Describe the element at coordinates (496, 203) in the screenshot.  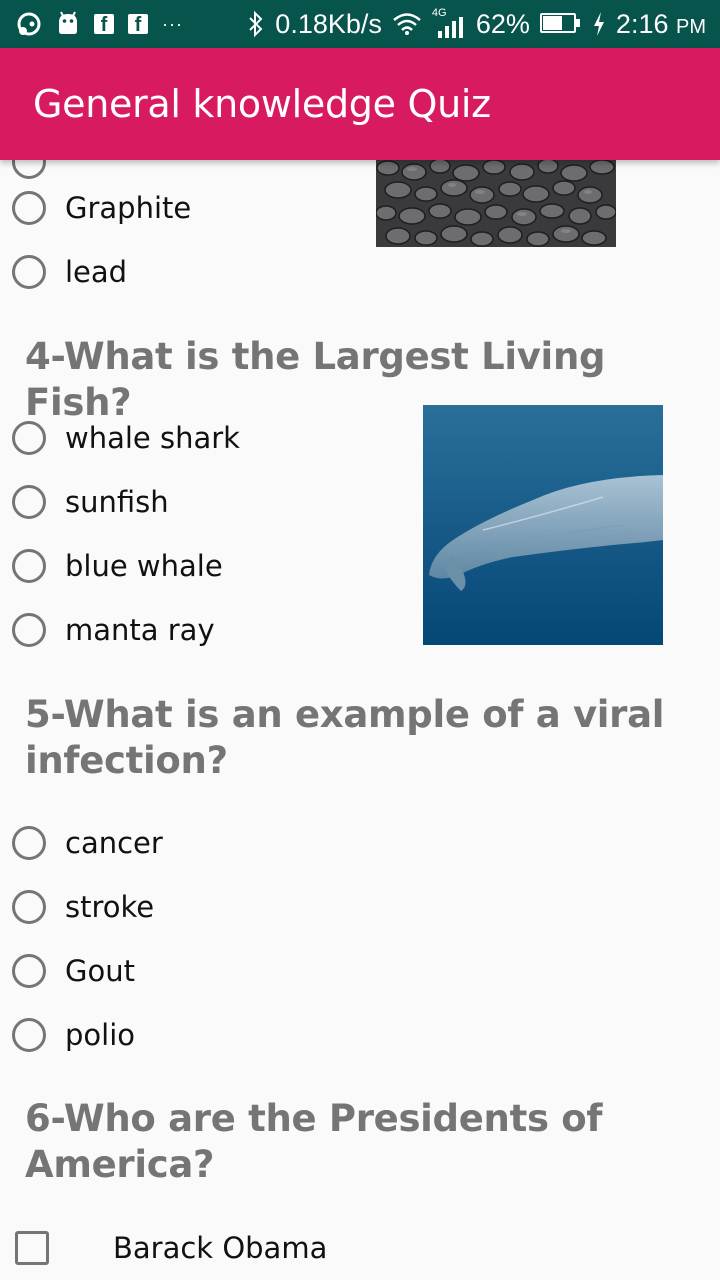
I see `coal-image` at that location.